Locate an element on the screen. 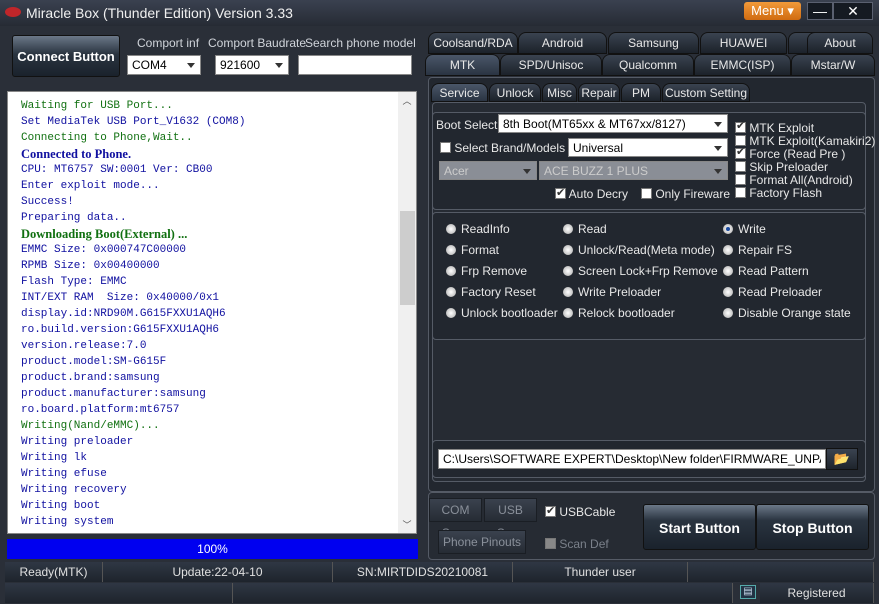 The image size is (879, 604). log-line: Writing system is located at coordinates (67, 522).